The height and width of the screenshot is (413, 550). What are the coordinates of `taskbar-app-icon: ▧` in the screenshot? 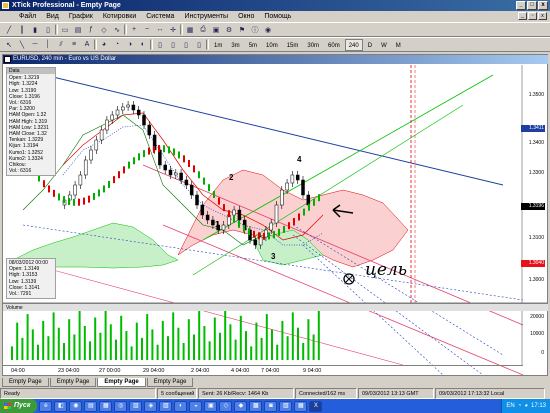 It's located at (286, 406).